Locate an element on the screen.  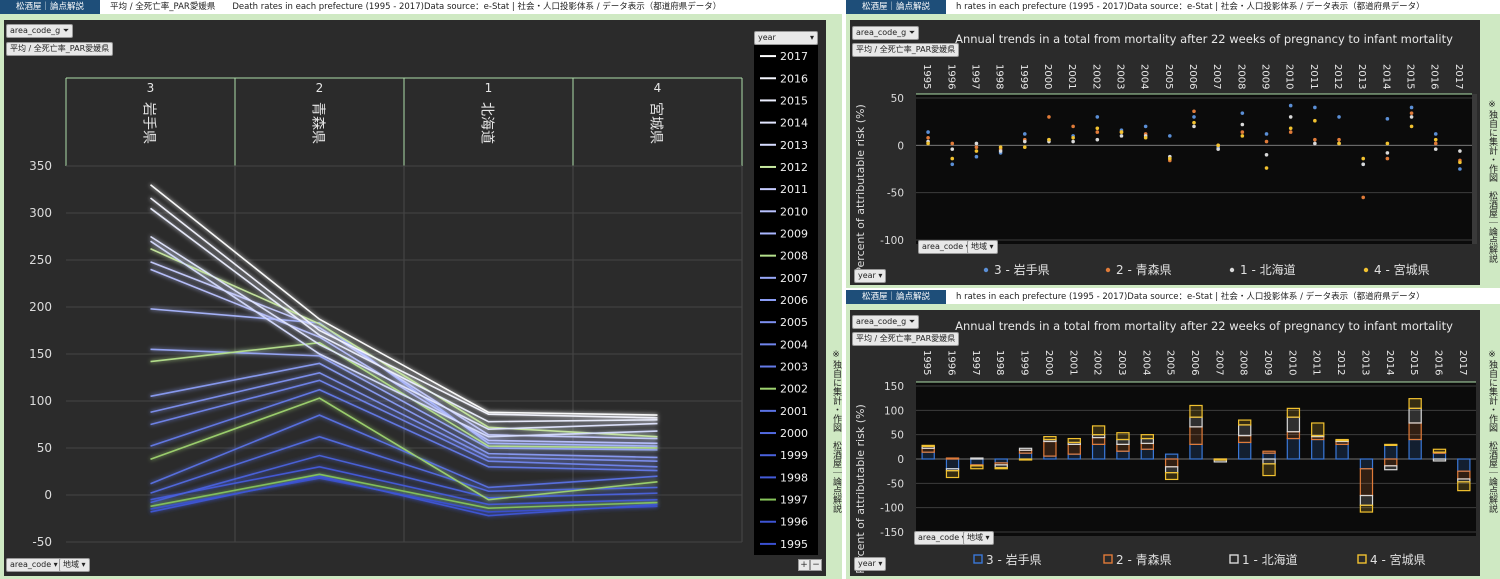
legend-label: 4 - 宮城県 is located at coordinates (1398, 559).